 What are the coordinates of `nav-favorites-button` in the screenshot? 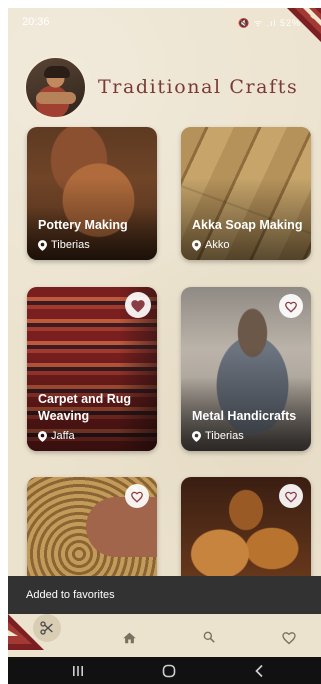 It's located at (289, 637).